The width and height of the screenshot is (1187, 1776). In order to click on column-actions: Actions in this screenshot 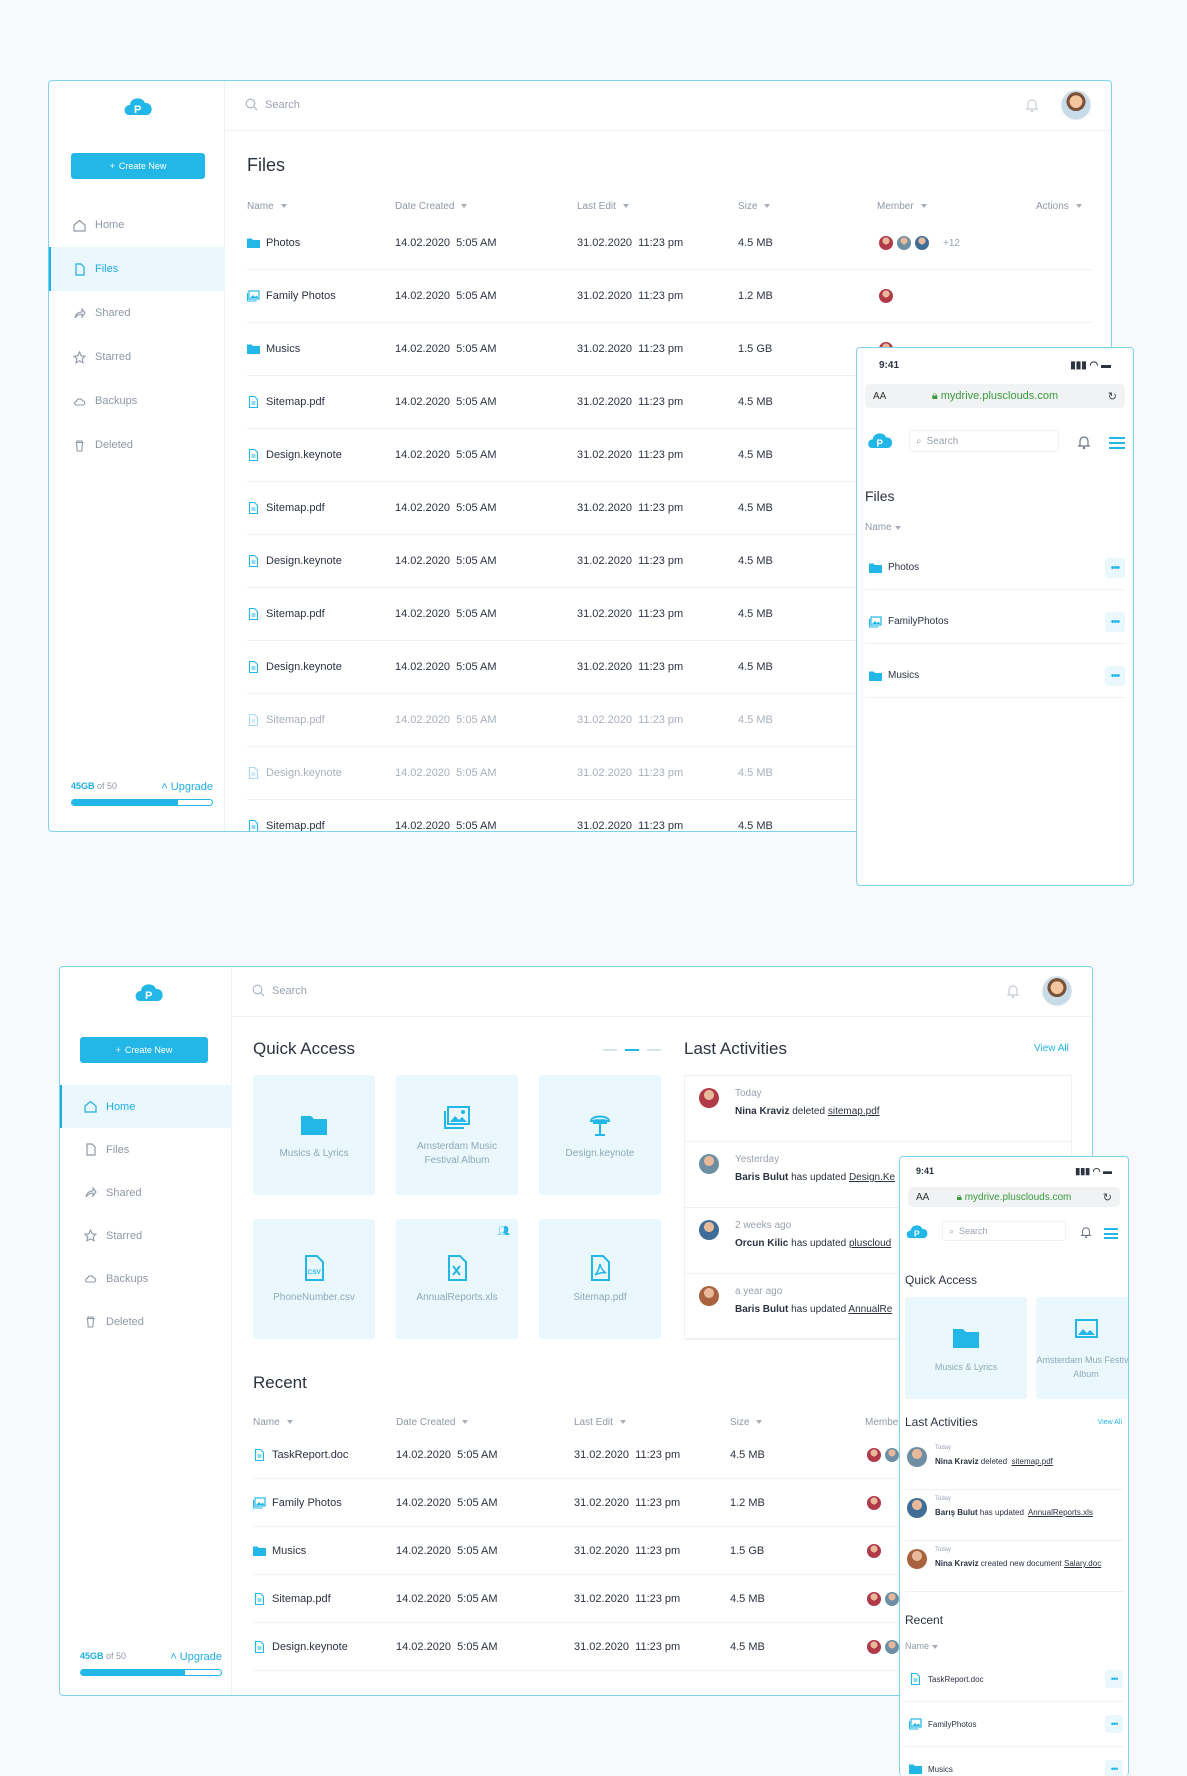, I will do `click(1059, 206)`.